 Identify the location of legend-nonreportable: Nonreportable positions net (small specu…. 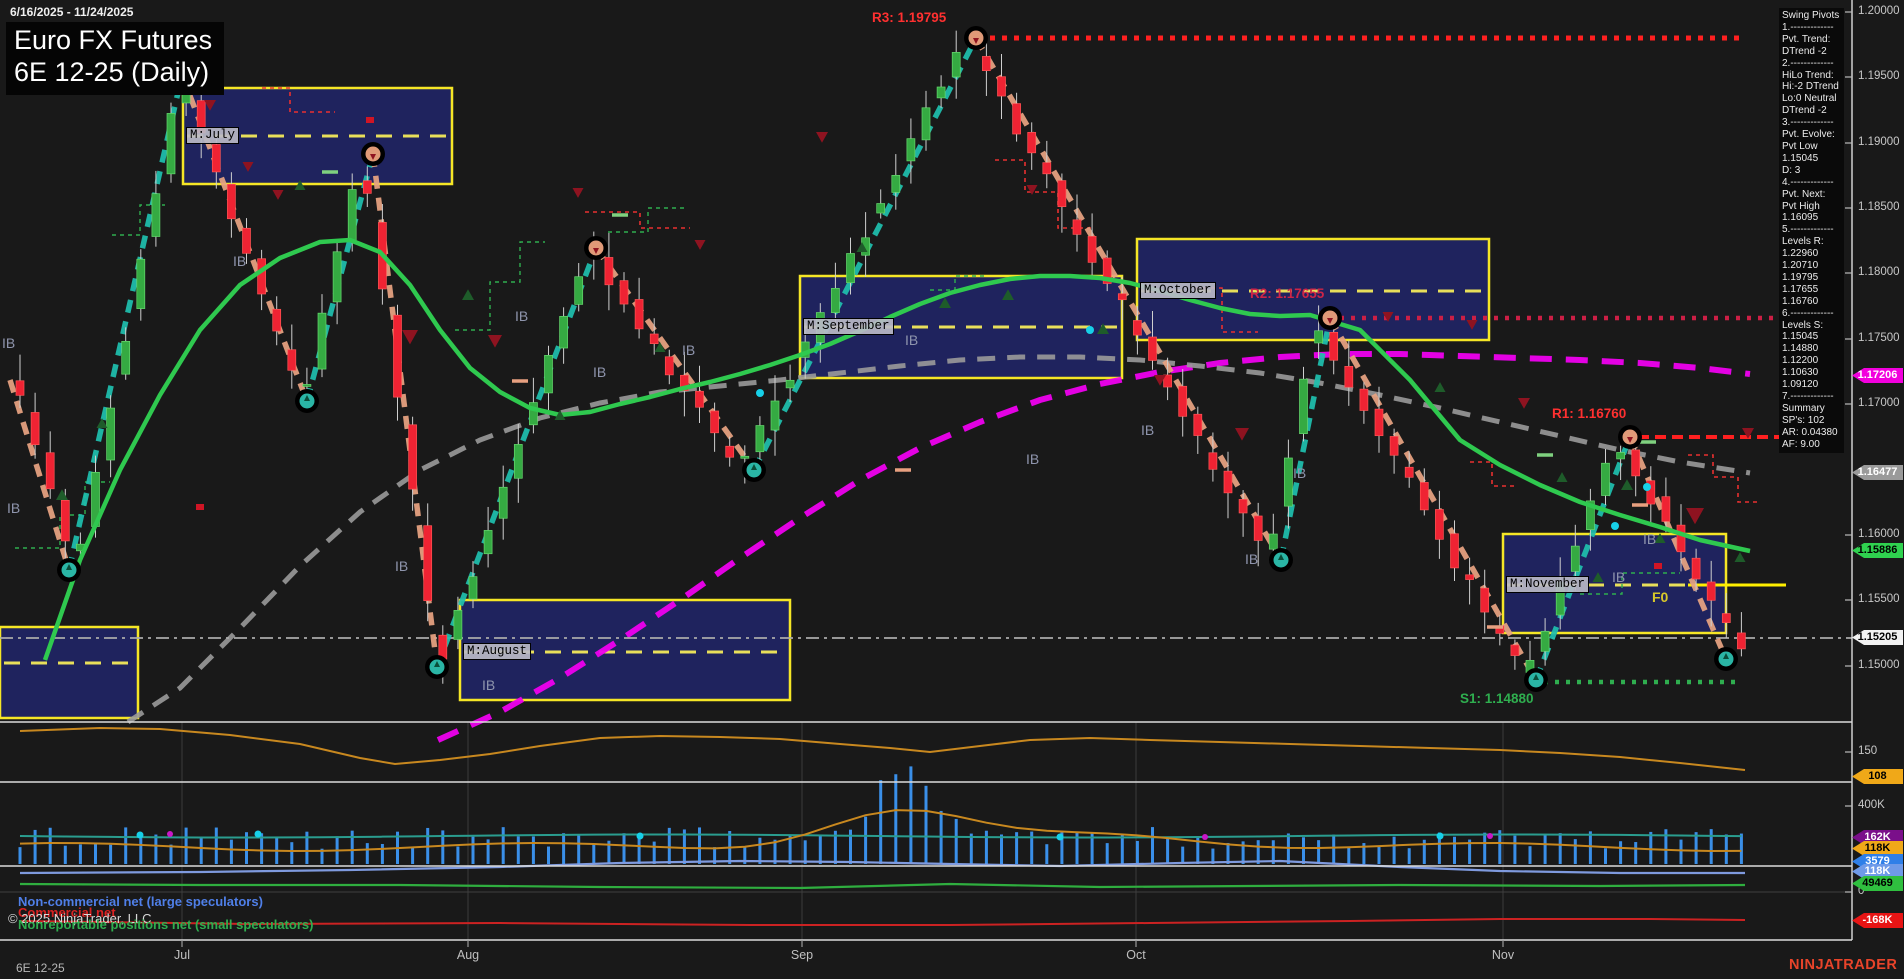
(166, 924).